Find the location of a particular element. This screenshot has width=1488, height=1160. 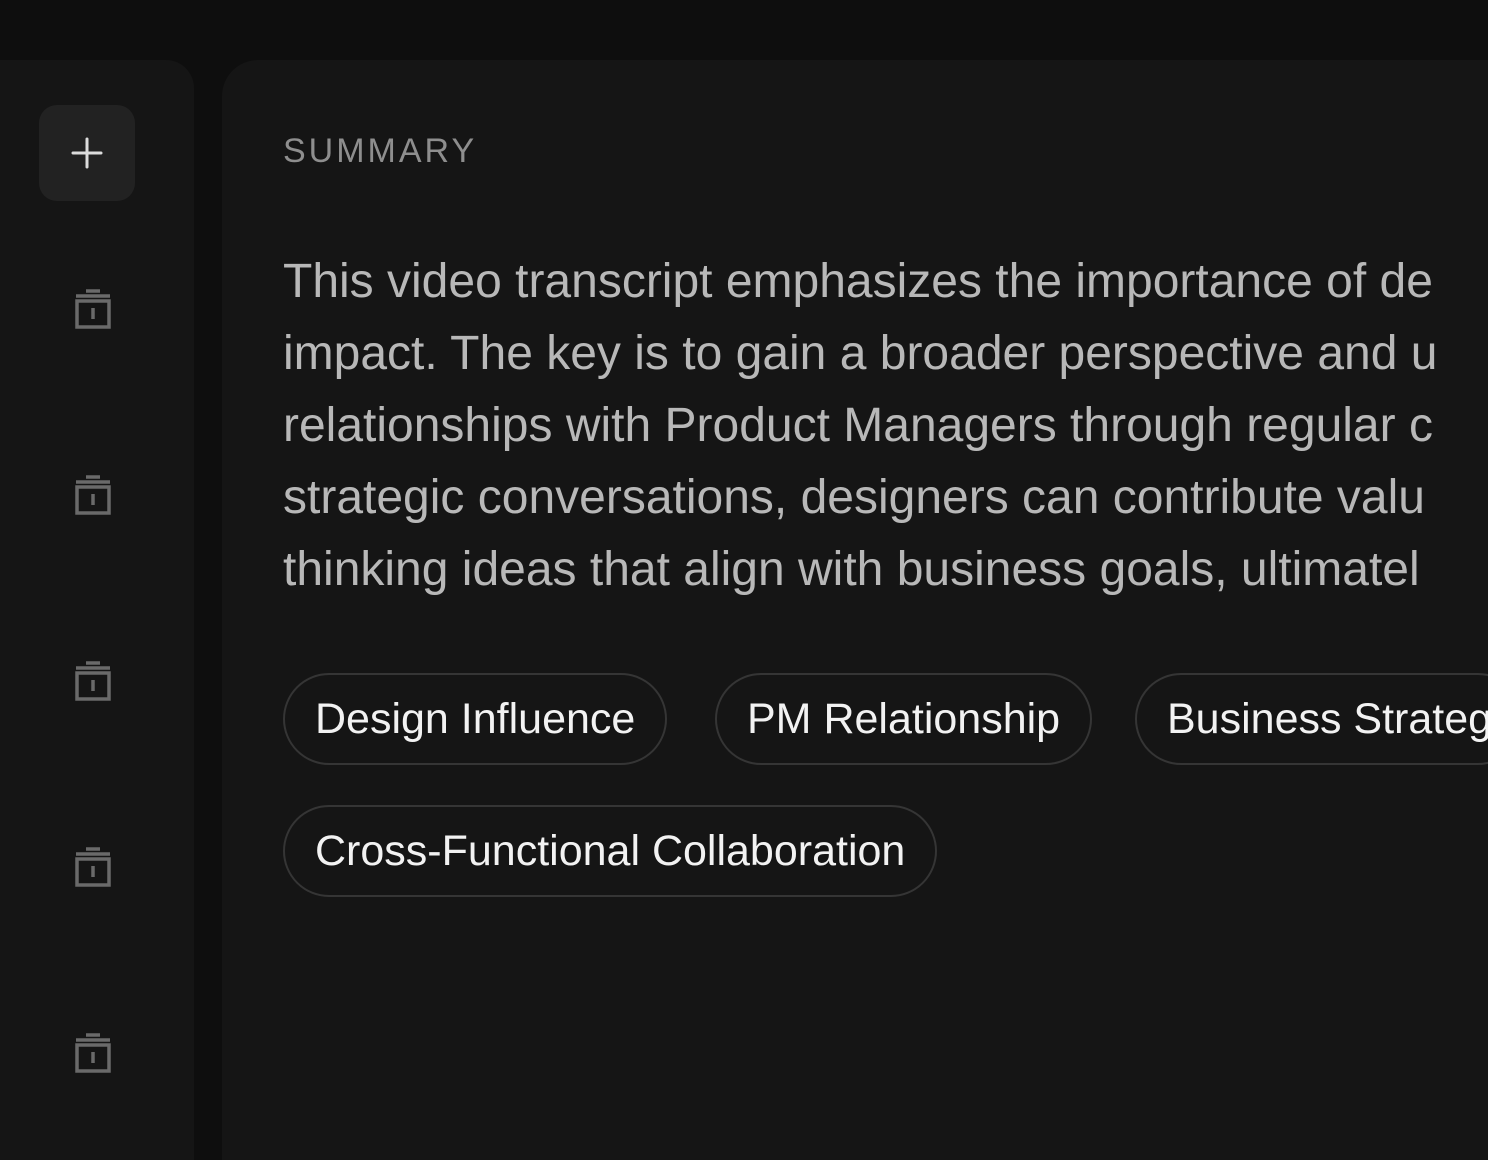

sidebar is located at coordinates (97, 610).